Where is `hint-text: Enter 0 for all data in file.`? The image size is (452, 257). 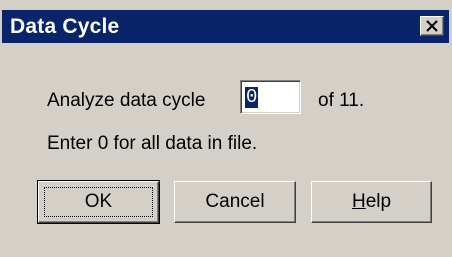
hint-text: Enter 0 for all data in file. is located at coordinates (152, 143).